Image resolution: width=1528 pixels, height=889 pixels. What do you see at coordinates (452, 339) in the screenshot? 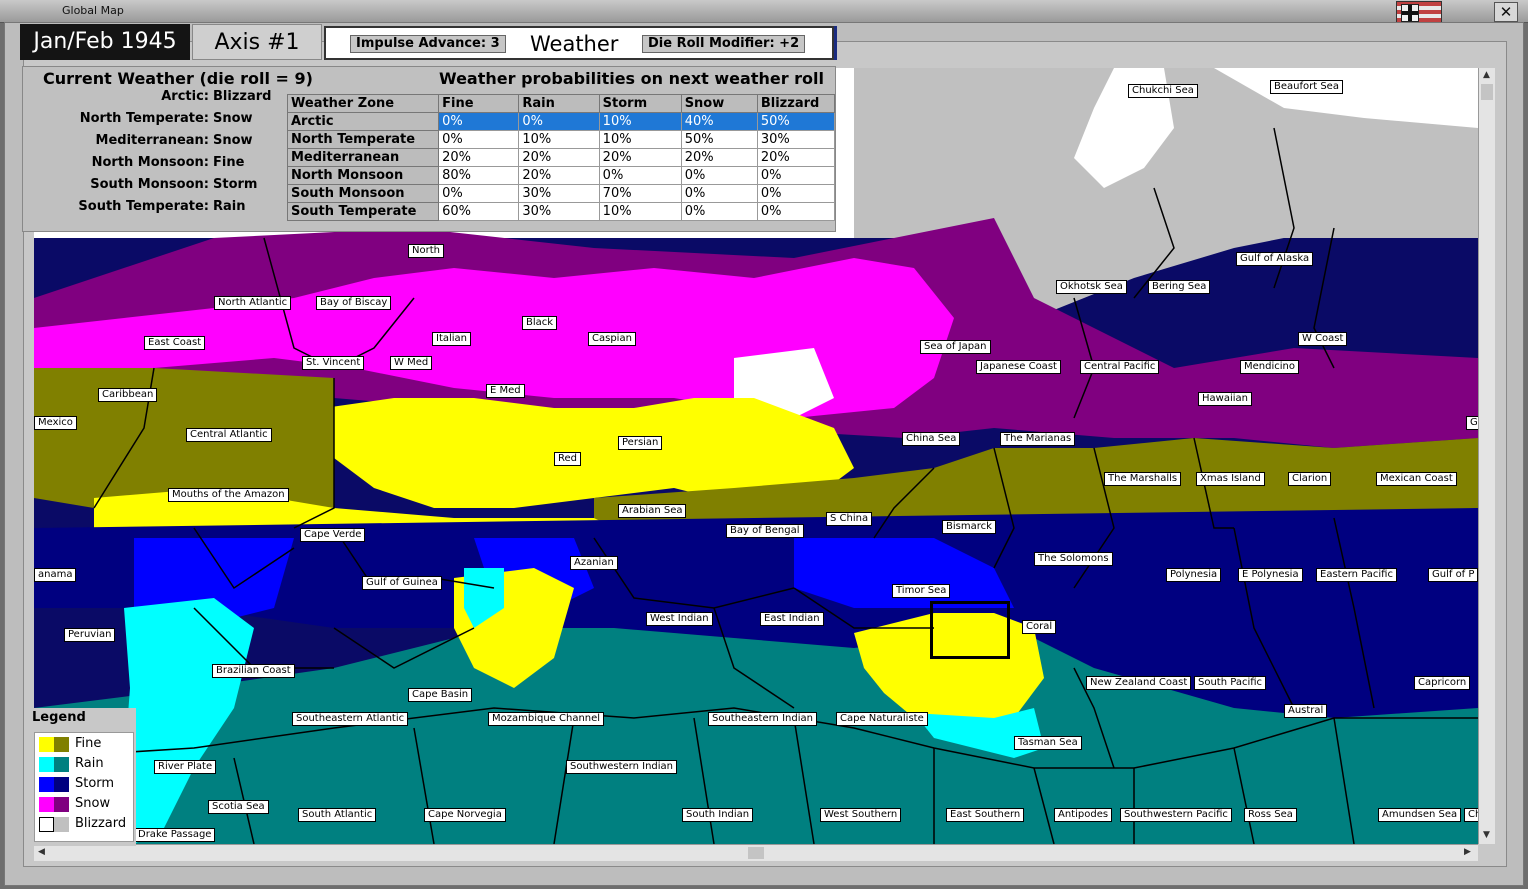
I see `sea-area-label: Italian` at bounding box center [452, 339].